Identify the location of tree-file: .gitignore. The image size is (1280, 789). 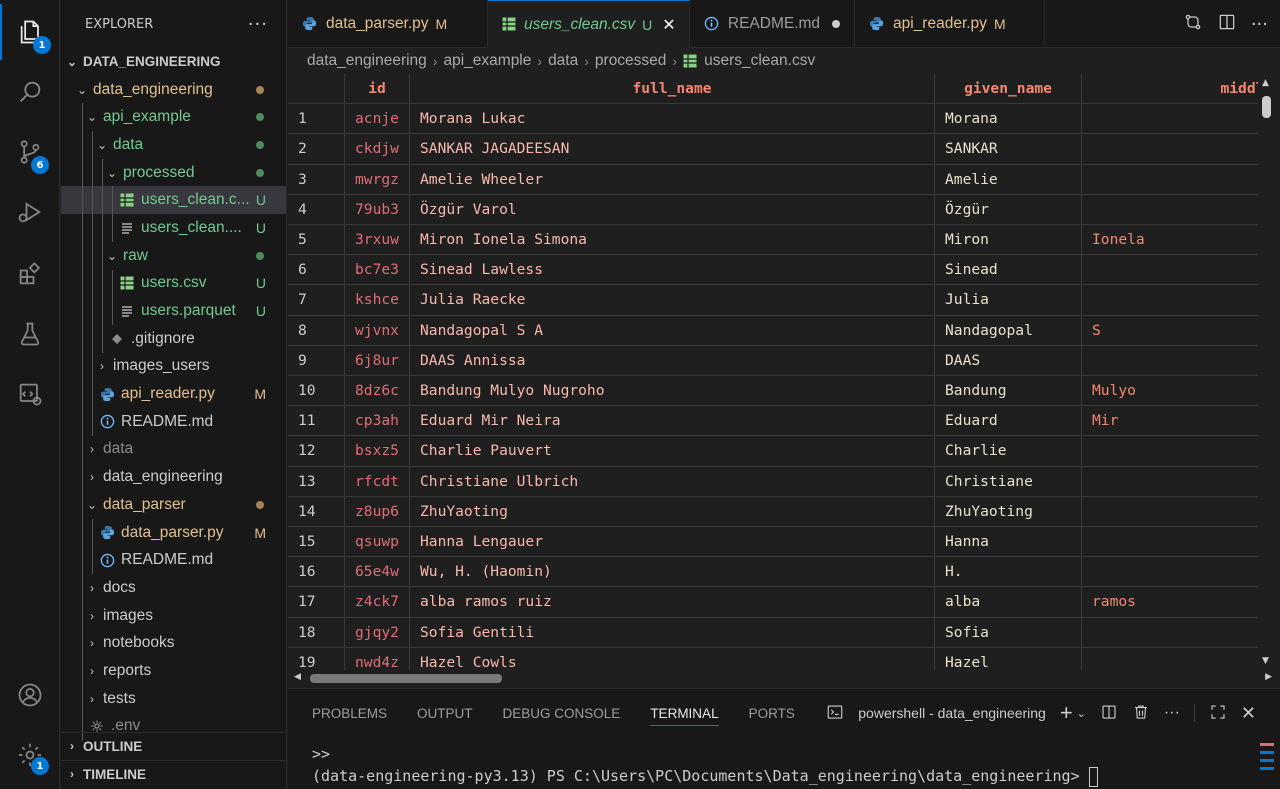
(173, 338).